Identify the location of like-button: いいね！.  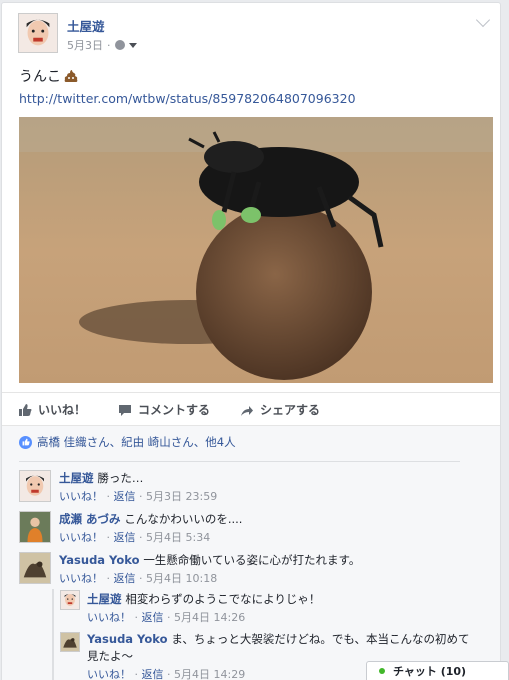
(52, 409).